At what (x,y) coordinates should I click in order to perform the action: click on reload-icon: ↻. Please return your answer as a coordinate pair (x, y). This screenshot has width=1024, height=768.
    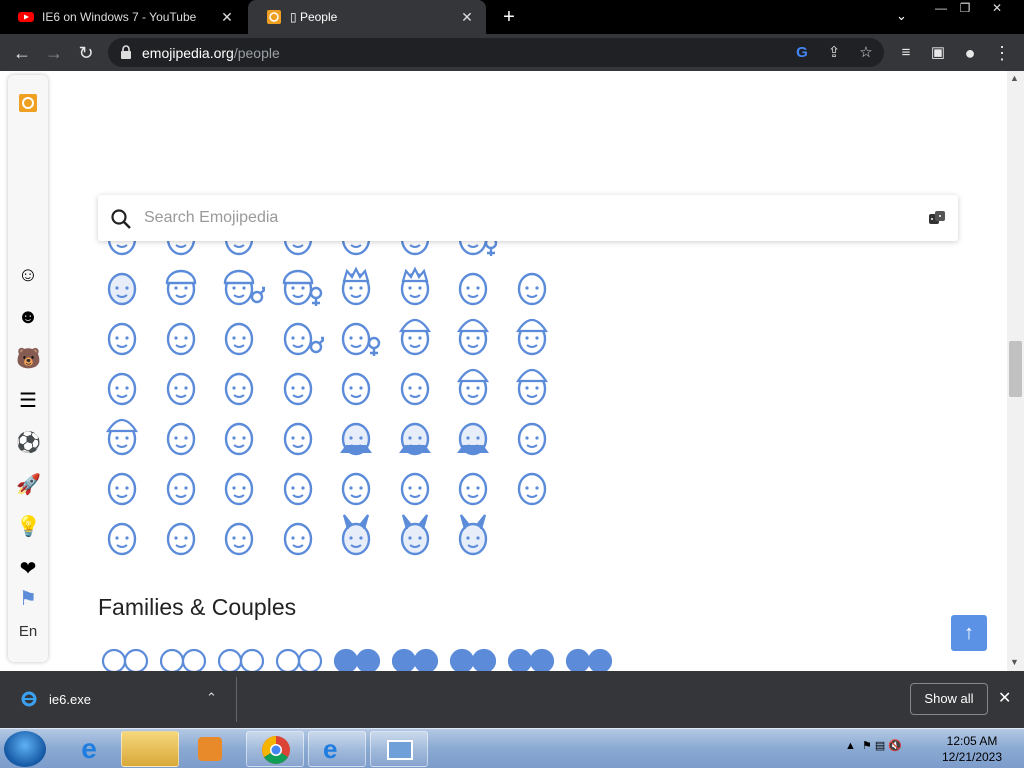
    Looking at the image, I should click on (86, 53).